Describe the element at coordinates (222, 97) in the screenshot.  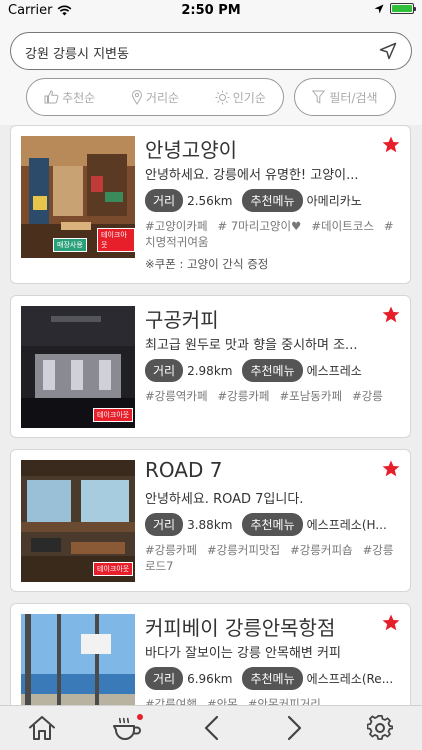
I see `sun-icon` at that location.